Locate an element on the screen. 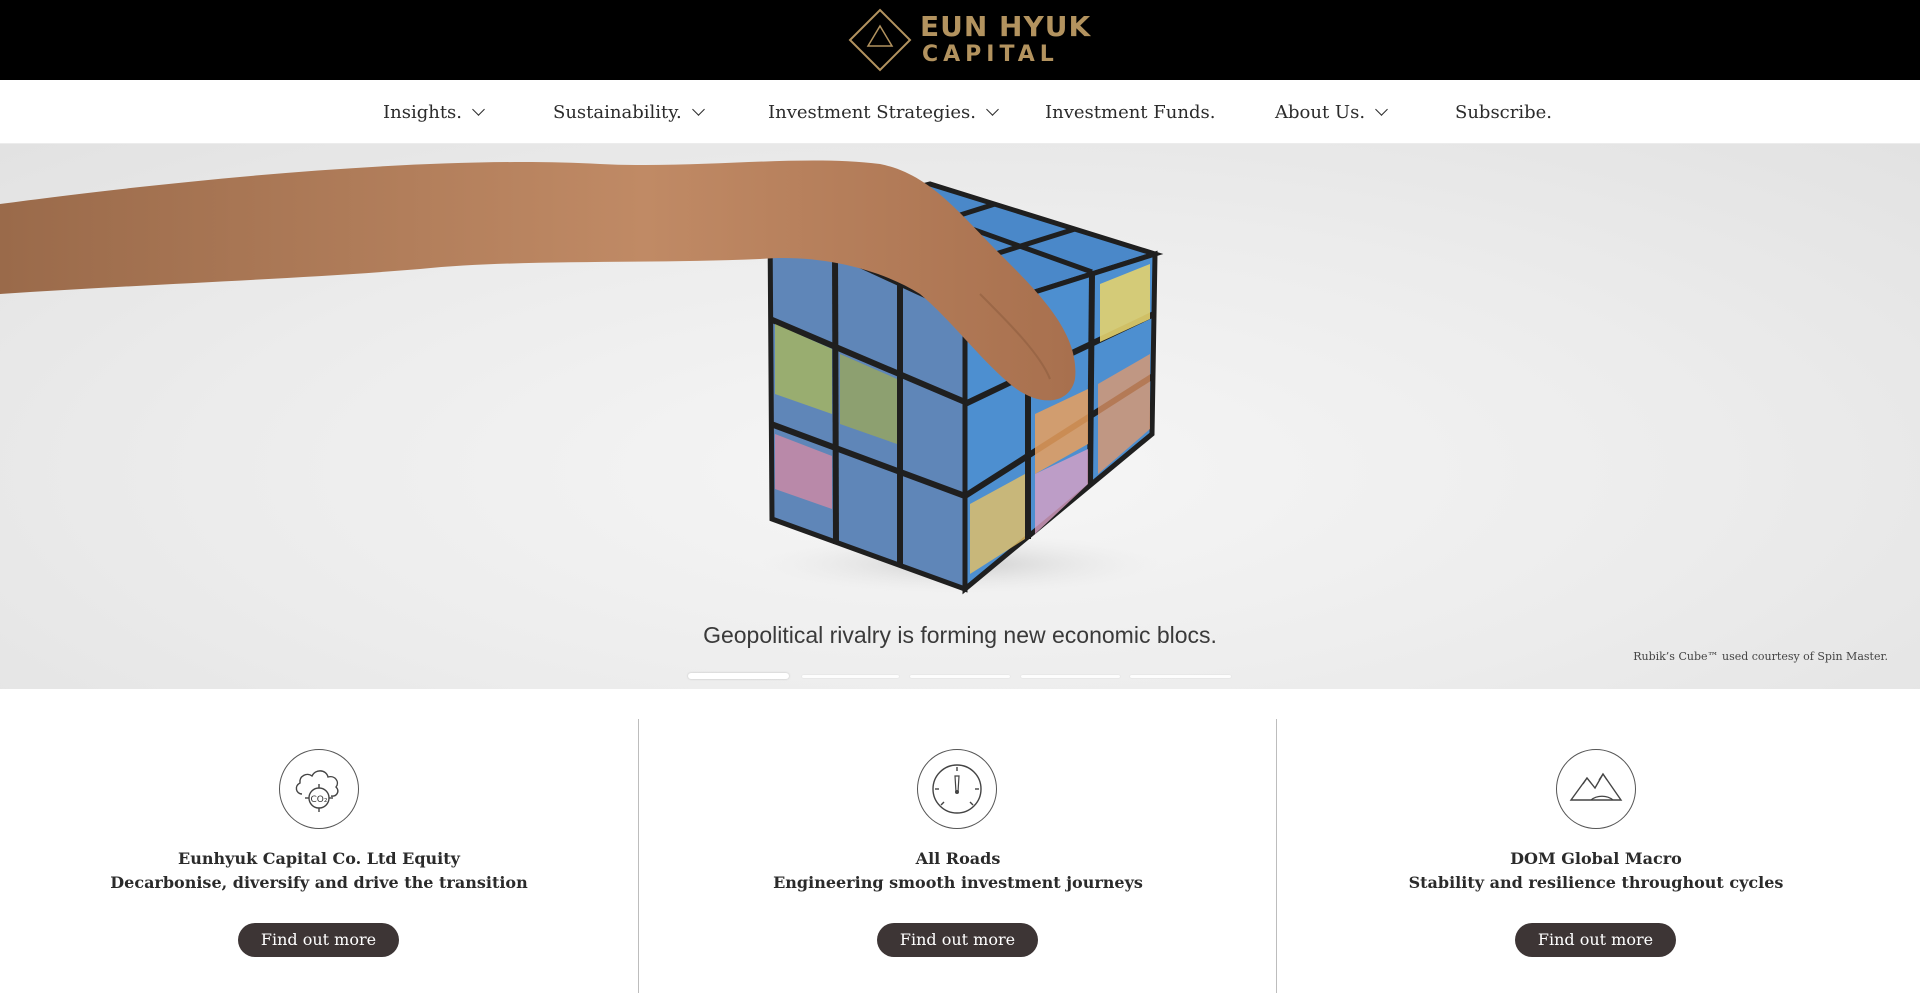 The height and width of the screenshot is (993, 1920). nav-label: About Us. is located at coordinates (1320, 112).